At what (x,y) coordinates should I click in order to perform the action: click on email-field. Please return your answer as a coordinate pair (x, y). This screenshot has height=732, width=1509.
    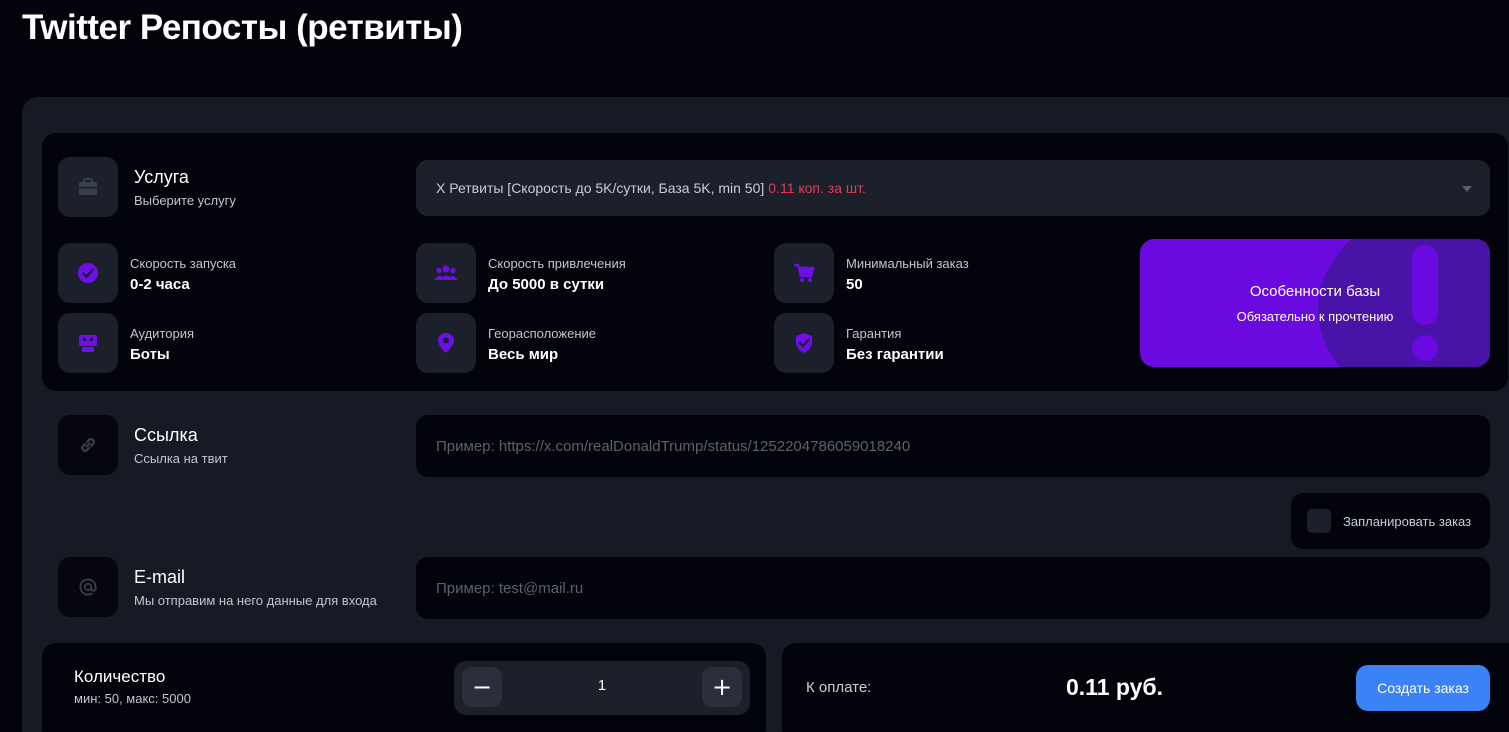
    Looking at the image, I should click on (953, 588).